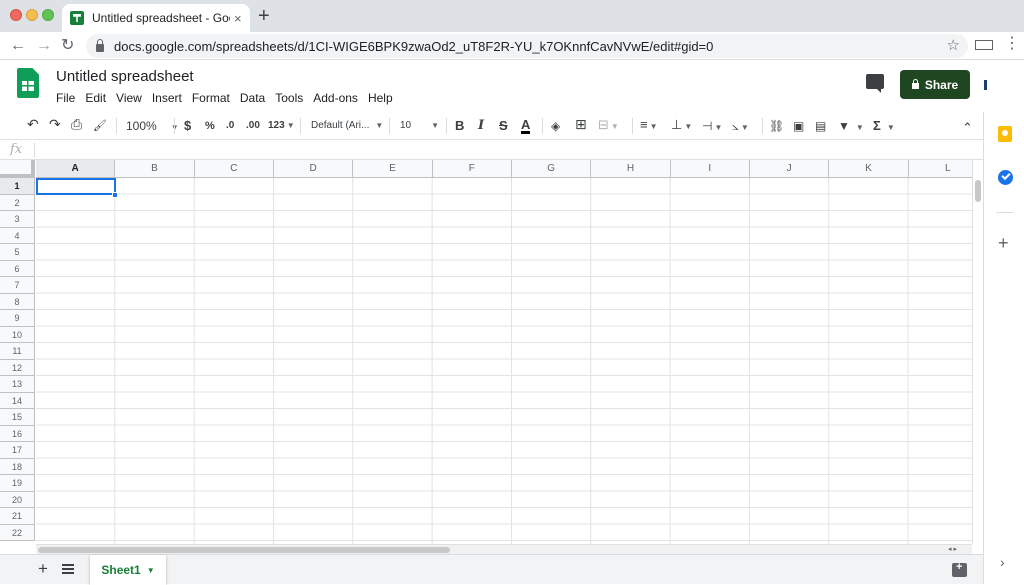 Image resolution: width=1024 pixels, height=585 pixels. What do you see at coordinates (313, 169) in the screenshot?
I see `column-header-d: D` at bounding box center [313, 169].